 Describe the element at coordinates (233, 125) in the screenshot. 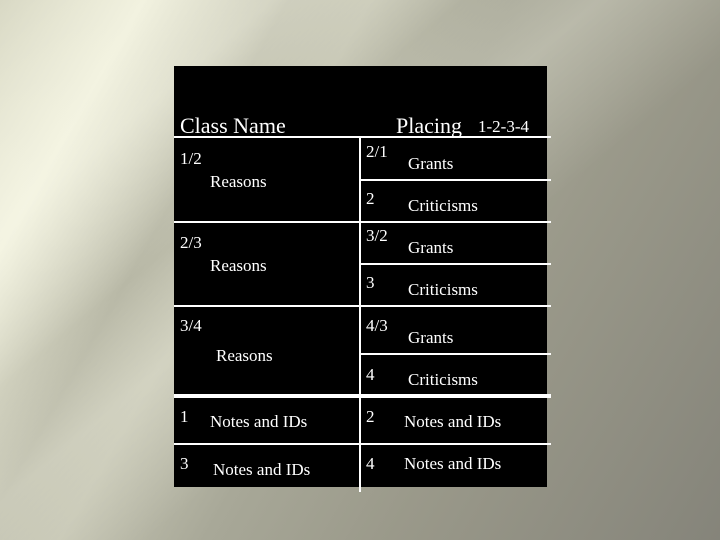

I see `class-name-header: Class Name` at that location.